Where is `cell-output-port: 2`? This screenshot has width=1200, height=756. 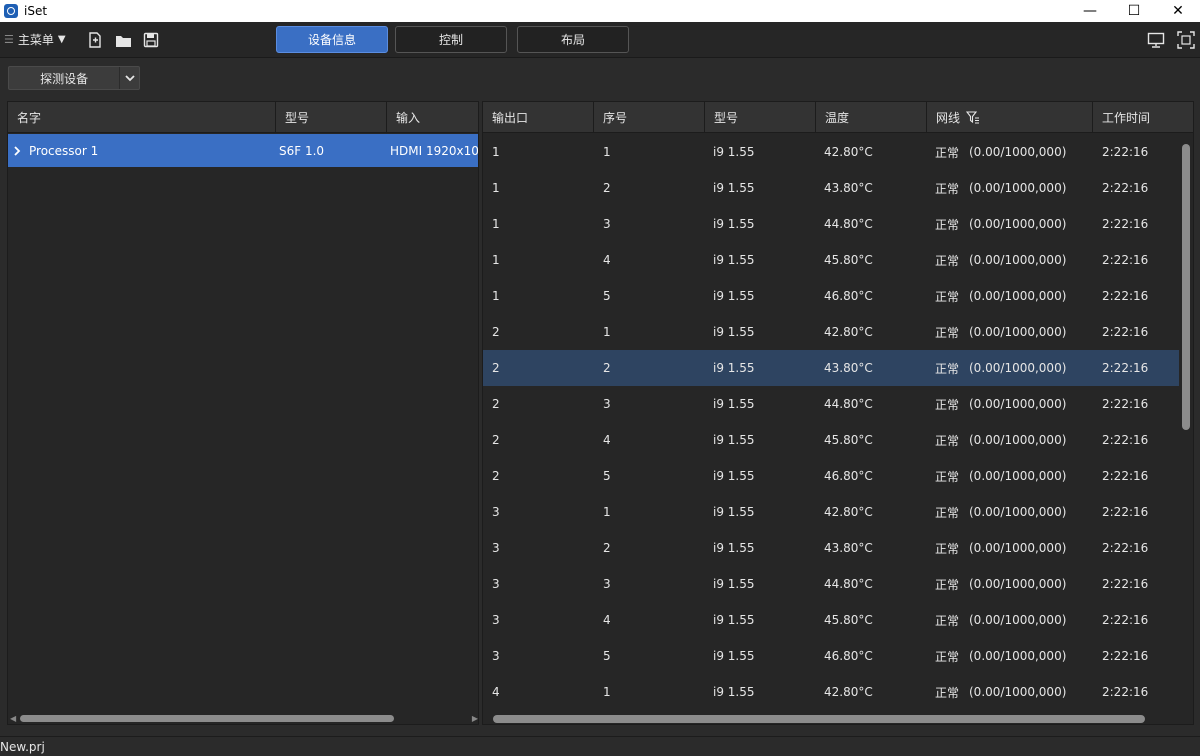
cell-output-port: 2 is located at coordinates (496, 332).